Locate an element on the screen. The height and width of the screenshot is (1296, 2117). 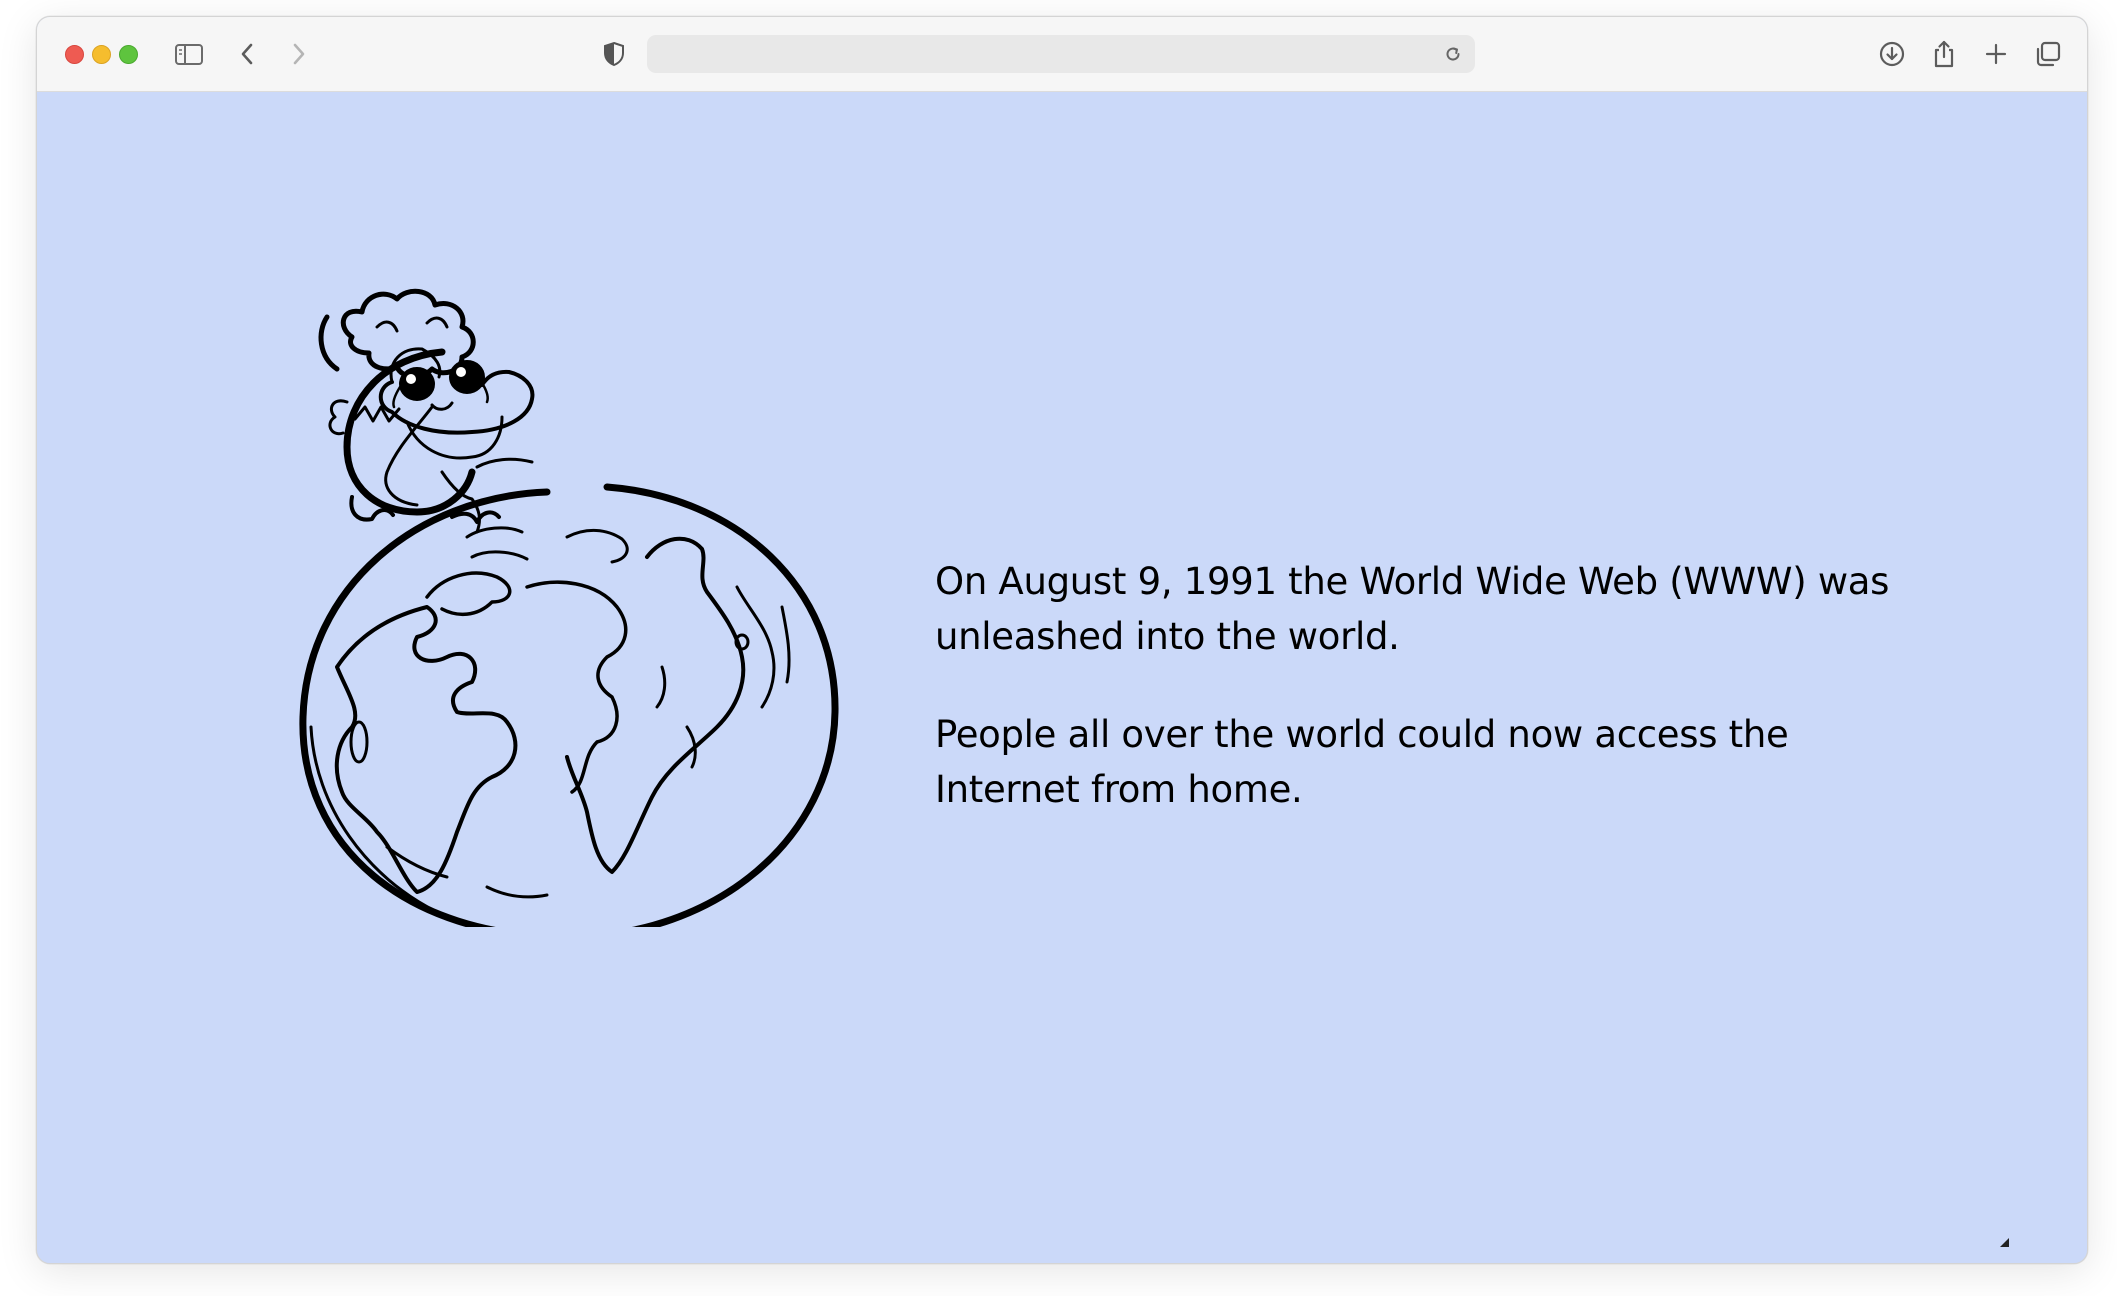
browser-toolbar is located at coordinates (1062, 54).